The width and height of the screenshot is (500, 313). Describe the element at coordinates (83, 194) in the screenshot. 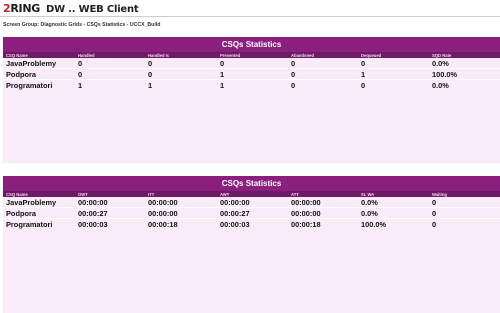

I see `column-header: OWT` at that location.